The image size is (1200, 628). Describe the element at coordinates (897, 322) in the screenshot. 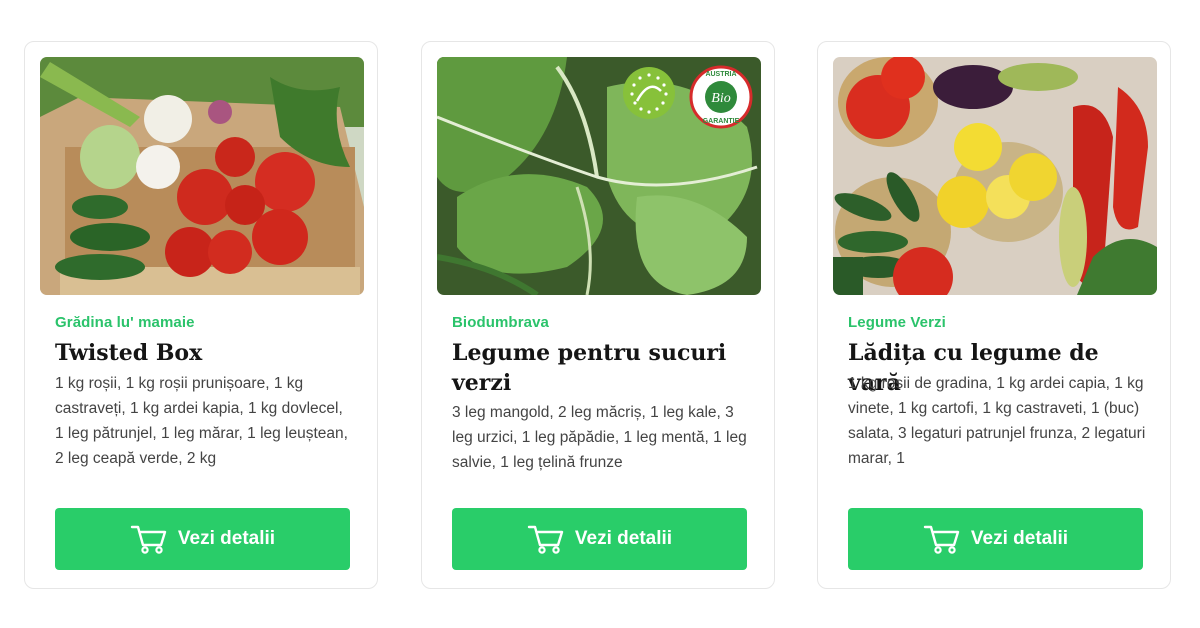

I see `seller-name: Legume Verzi` at that location.